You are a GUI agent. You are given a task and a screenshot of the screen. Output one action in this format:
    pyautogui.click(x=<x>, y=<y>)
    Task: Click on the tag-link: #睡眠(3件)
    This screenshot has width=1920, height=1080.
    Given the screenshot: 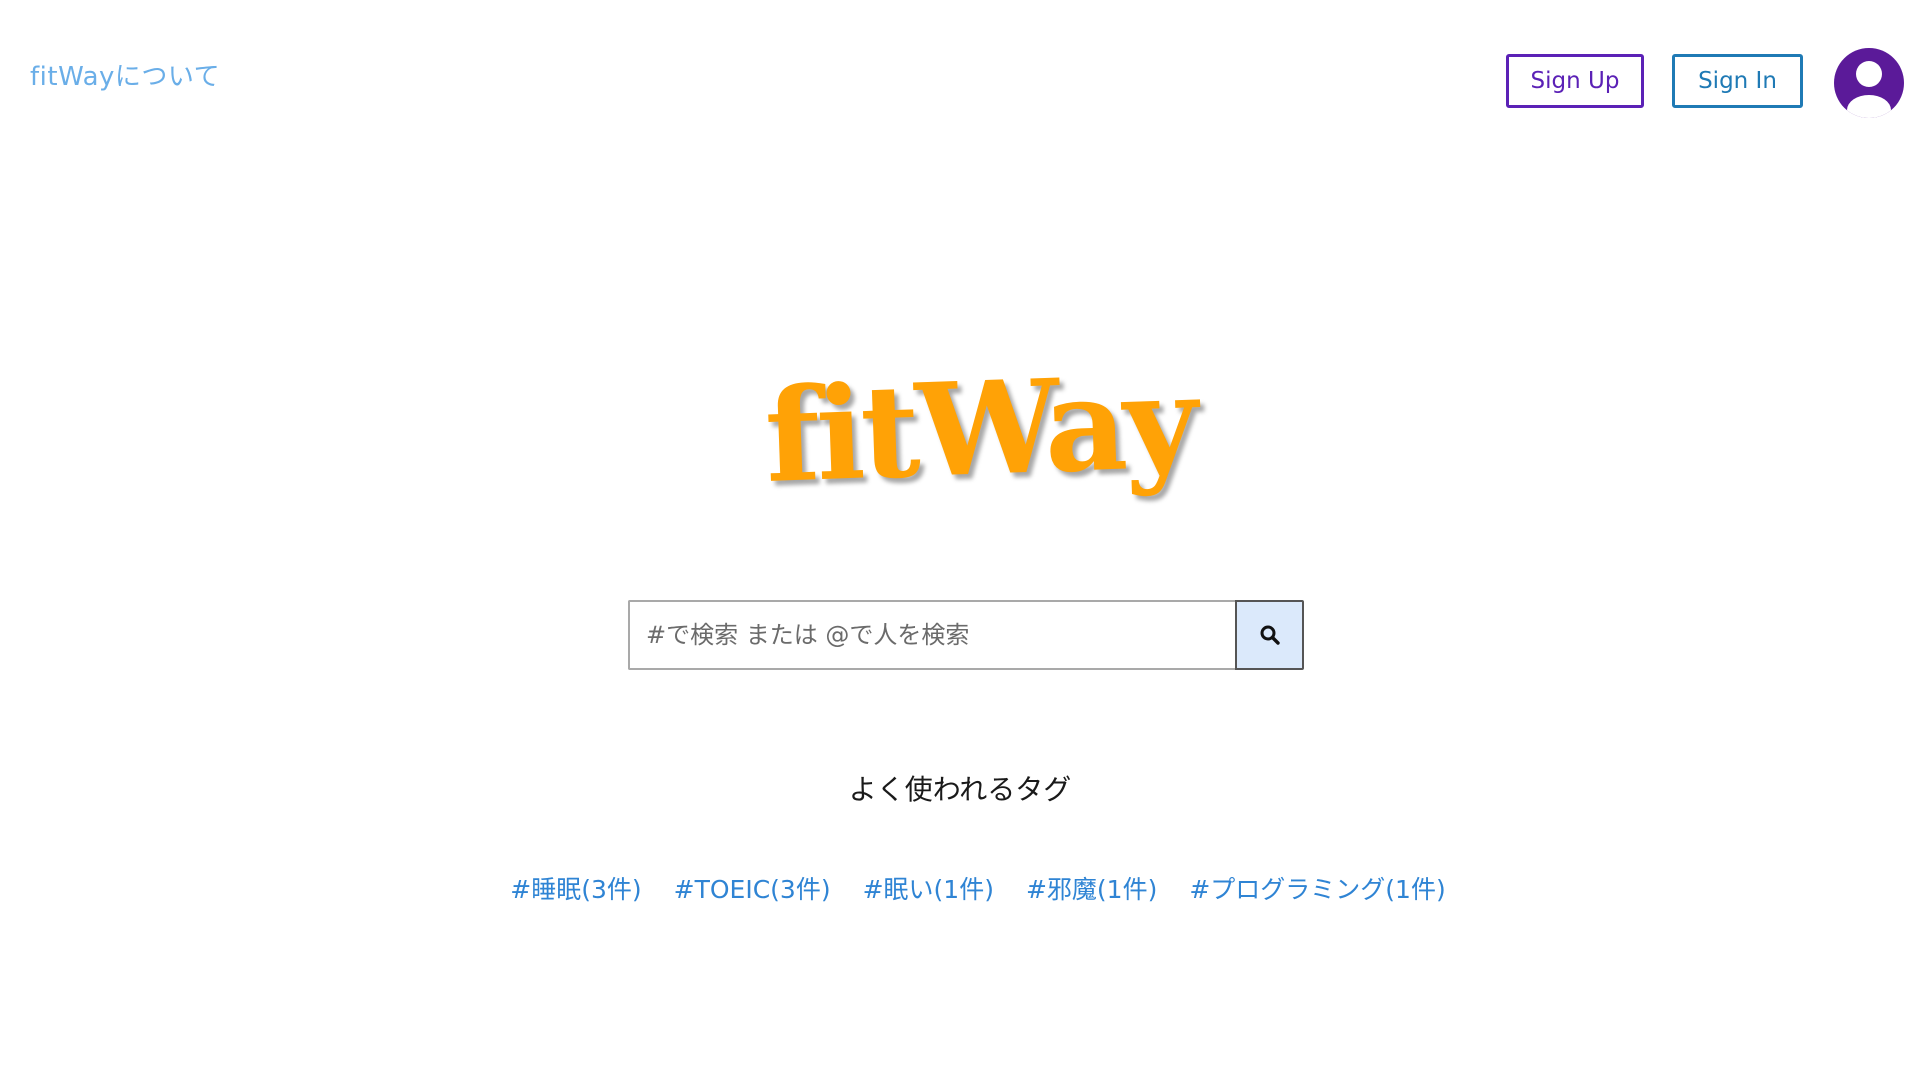 What is the action you would take?
    pyautogui.click(x=575, y=888)
    